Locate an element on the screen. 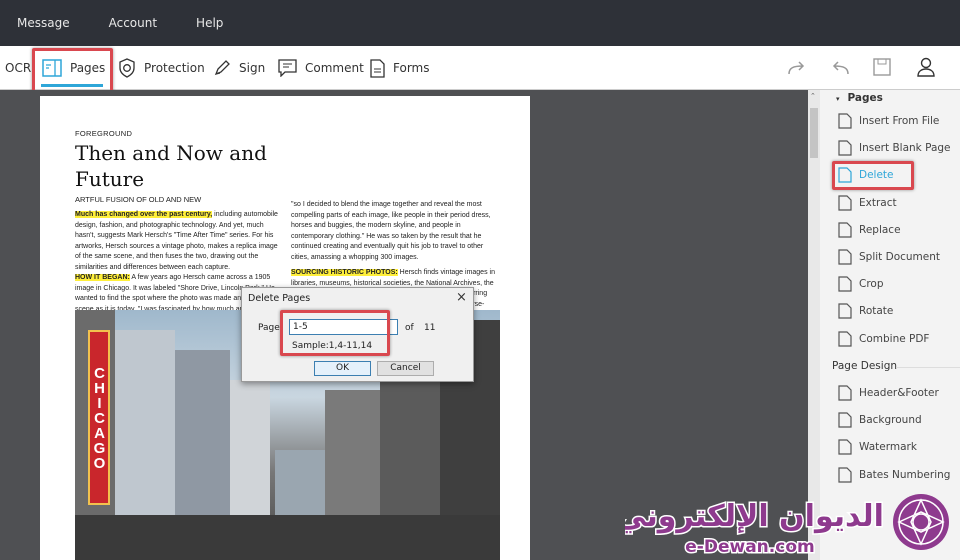 The image size is (960, 560). scroll-up-icon: ⌃ is located at coordinates (813, 96).